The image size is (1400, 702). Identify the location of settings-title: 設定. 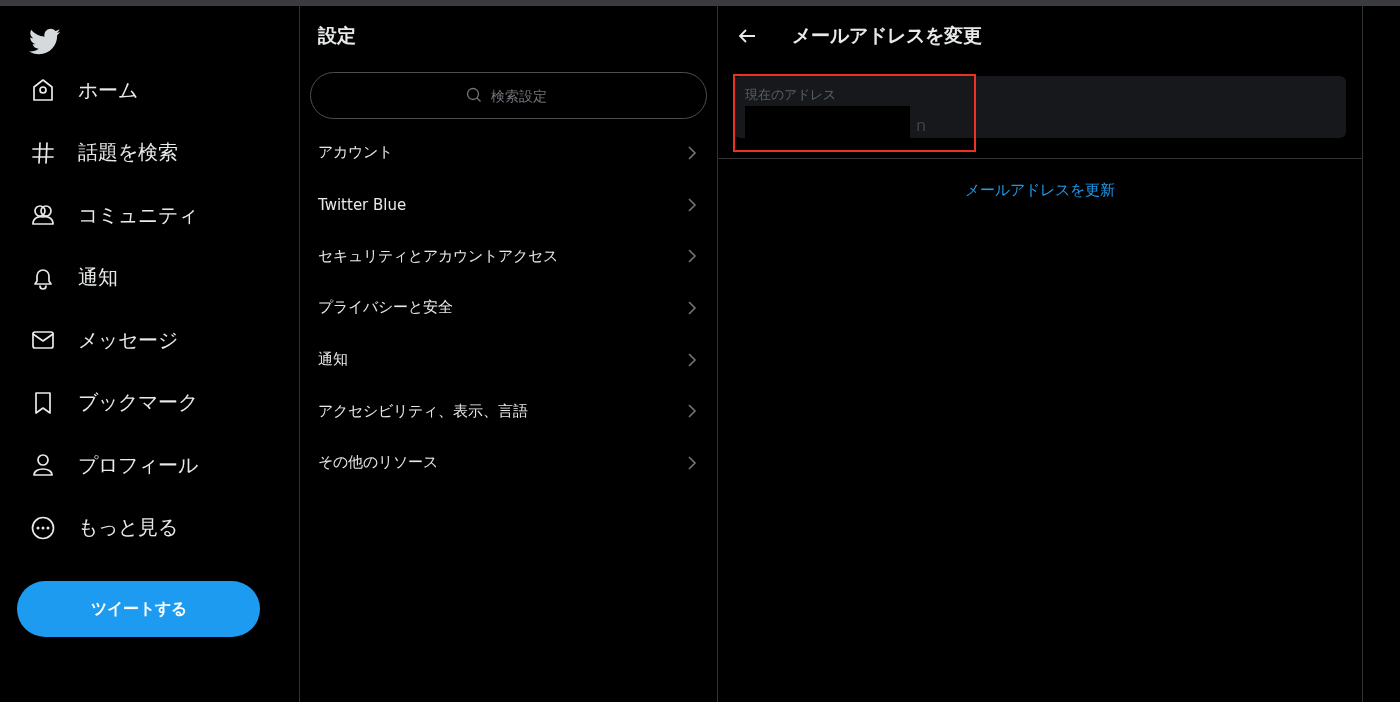
(337, 35).